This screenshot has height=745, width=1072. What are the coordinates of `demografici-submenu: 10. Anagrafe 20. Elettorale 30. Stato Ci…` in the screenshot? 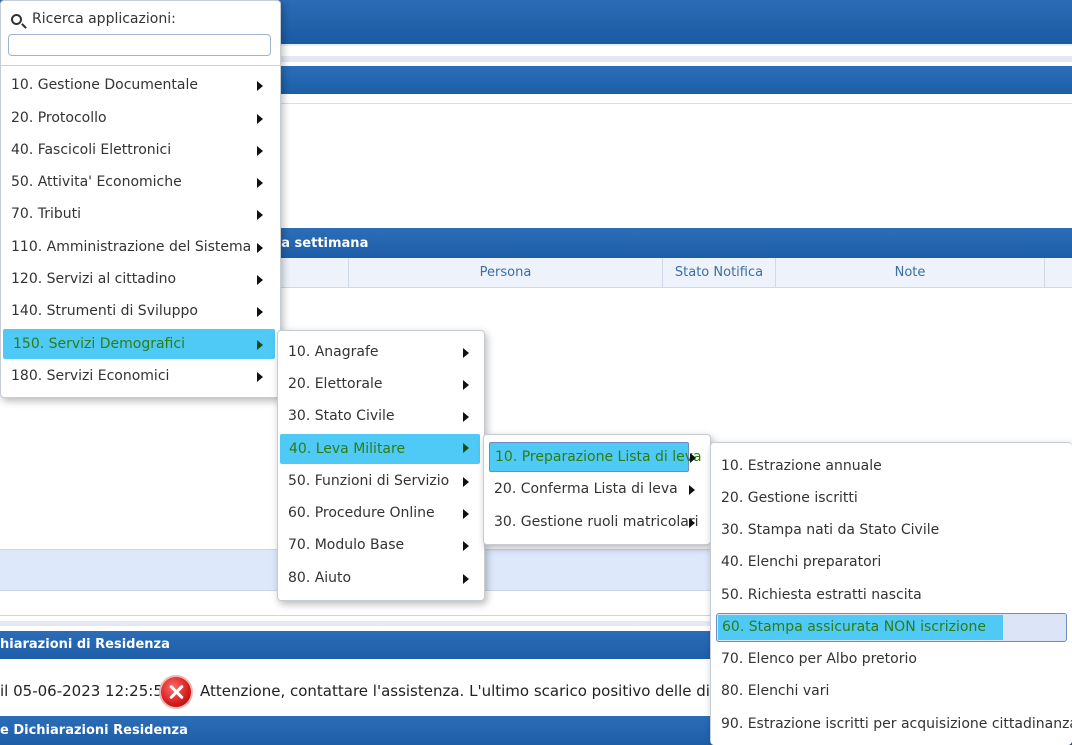 It's located at (381, 465).